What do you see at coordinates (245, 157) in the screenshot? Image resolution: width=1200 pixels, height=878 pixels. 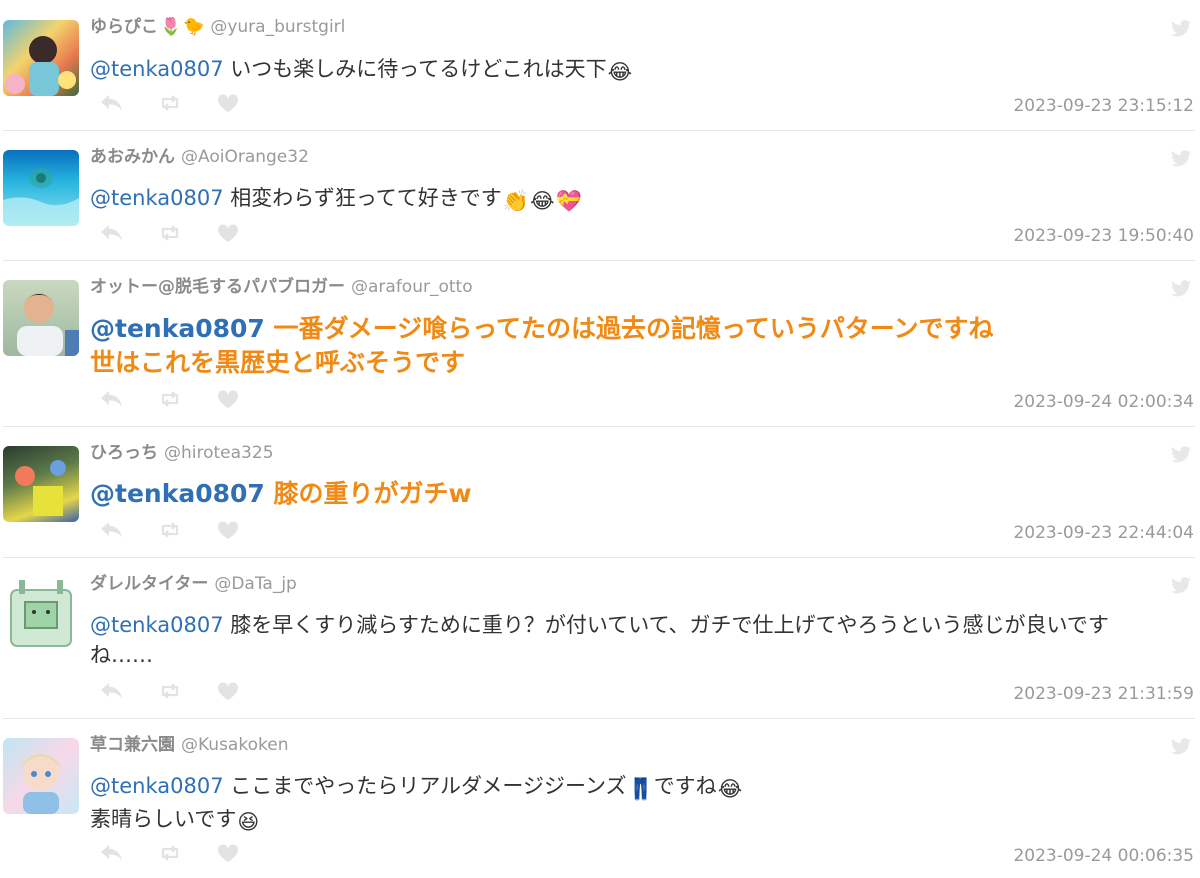 I see `user-handle: @AoiOrange32` at bounding box center [245, 157].